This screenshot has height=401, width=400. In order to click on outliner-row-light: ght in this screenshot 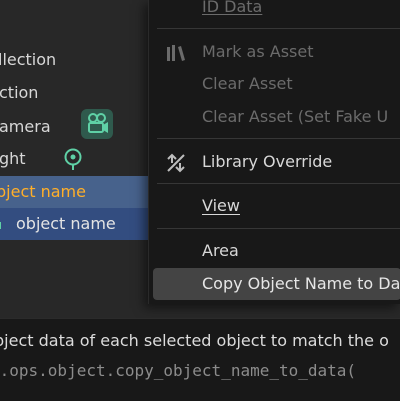, I will do `click(74, 159)`.